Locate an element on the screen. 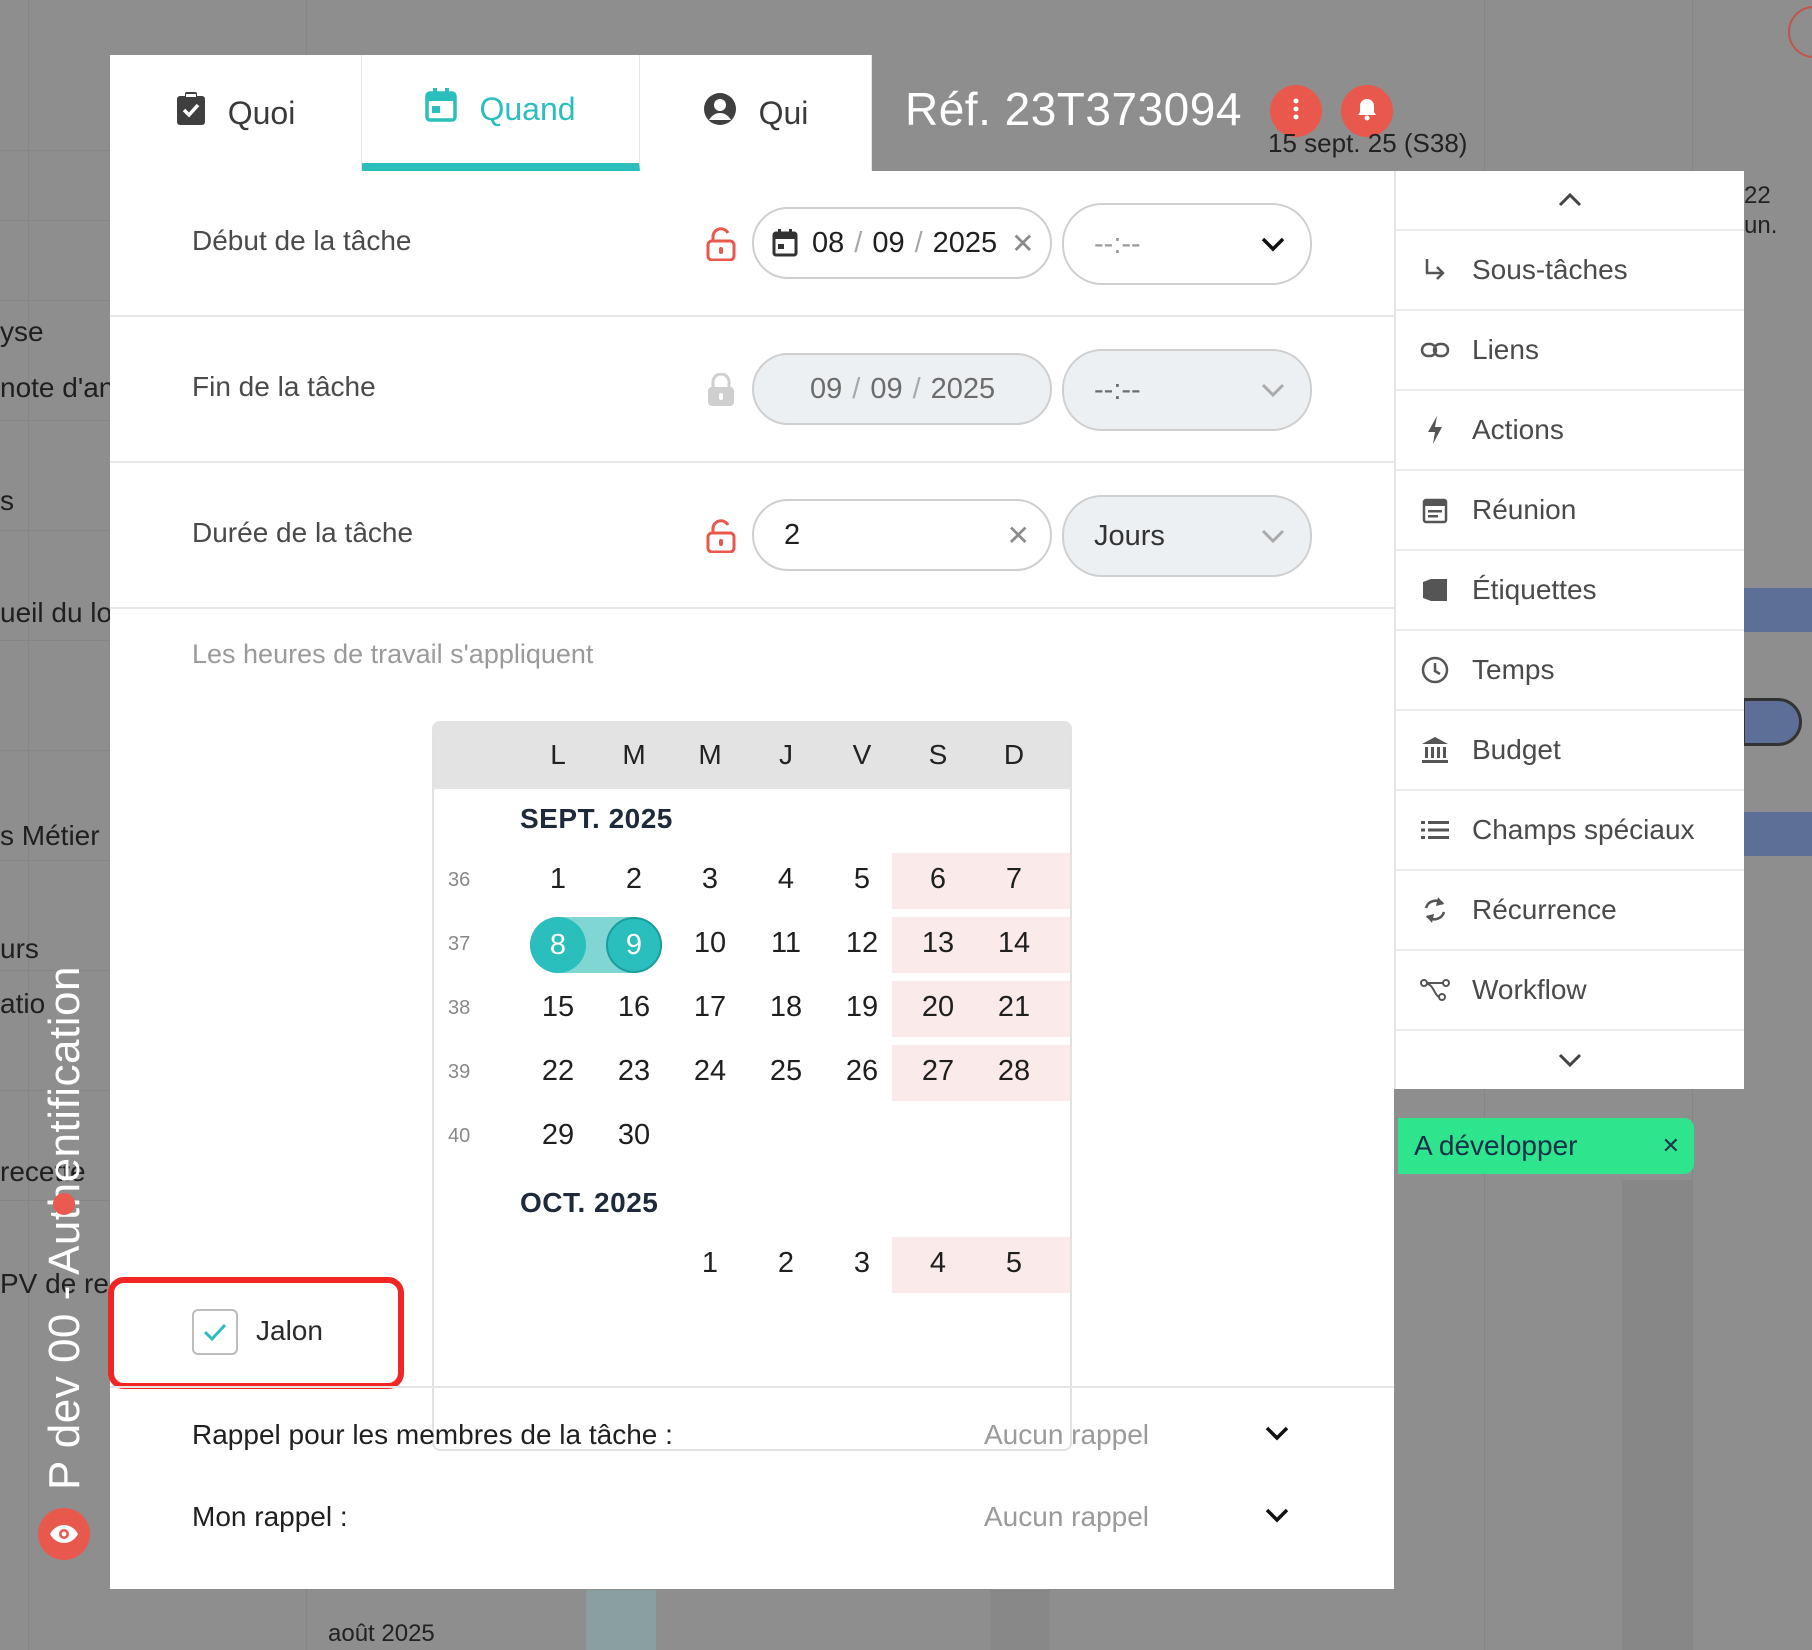 The height and width of the screenshot is (1650, 1812). calendar-day: 6 is located at coordinates (938, 879).